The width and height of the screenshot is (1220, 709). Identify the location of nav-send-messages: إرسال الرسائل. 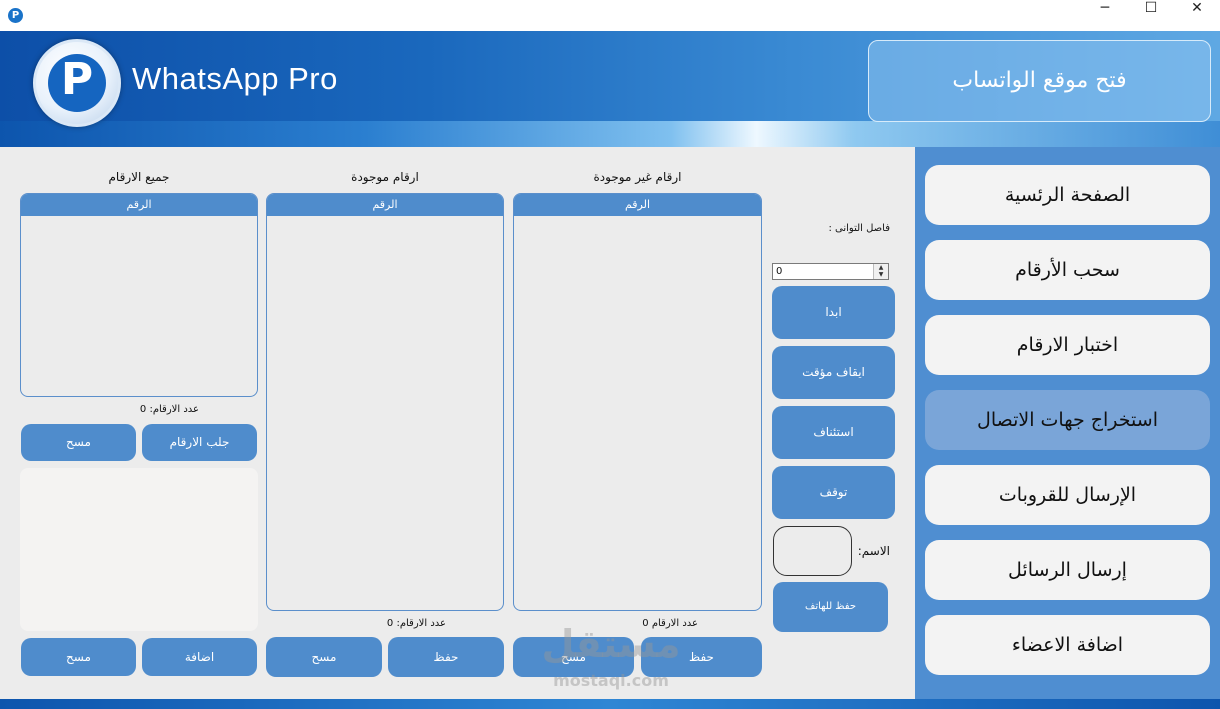
(1067, 570).